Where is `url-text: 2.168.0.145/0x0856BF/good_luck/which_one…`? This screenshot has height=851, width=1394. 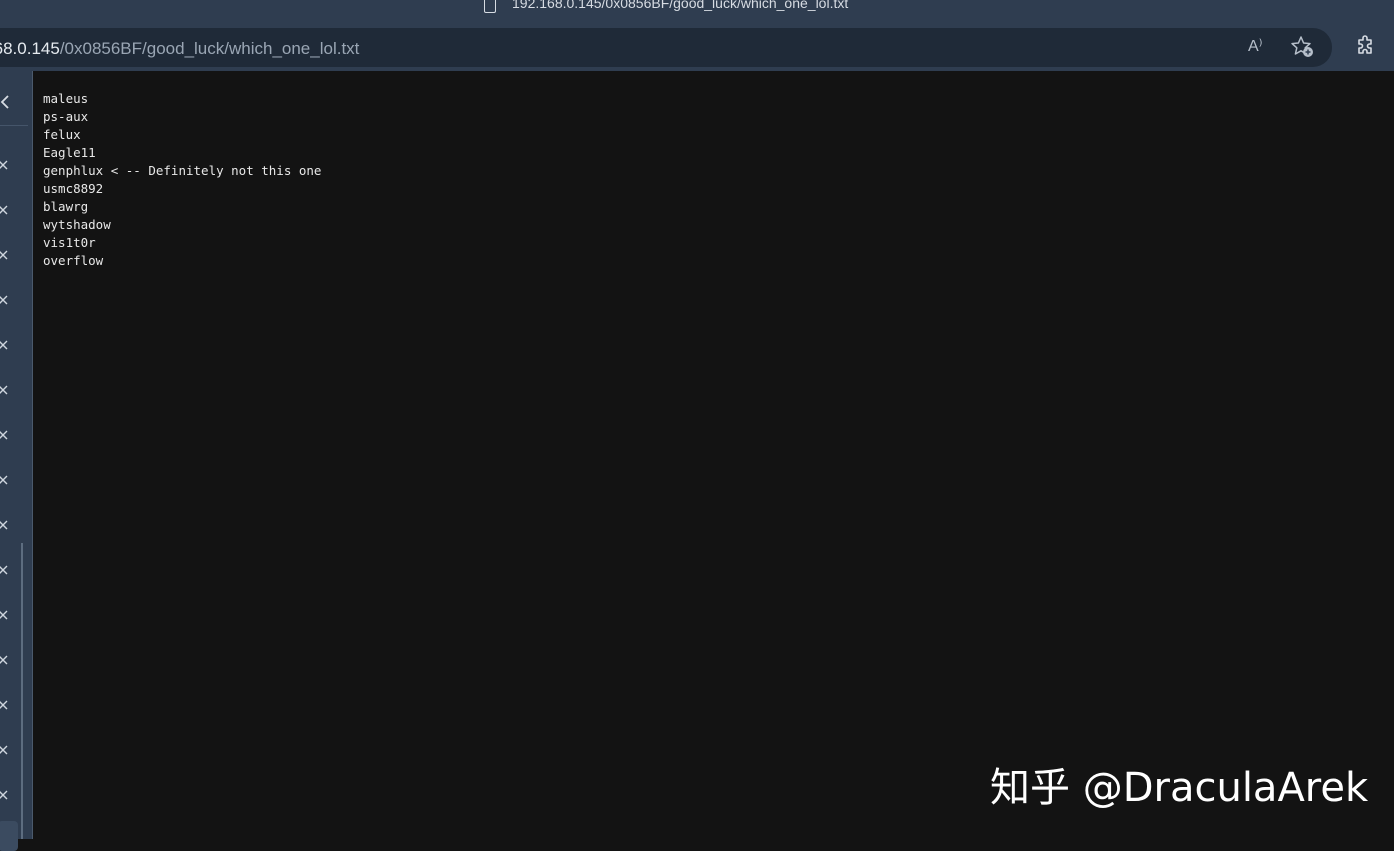 url-text: 2.168.0.145/0x0856BF/good_luck/which_one… is located at coordinates (179, 49).